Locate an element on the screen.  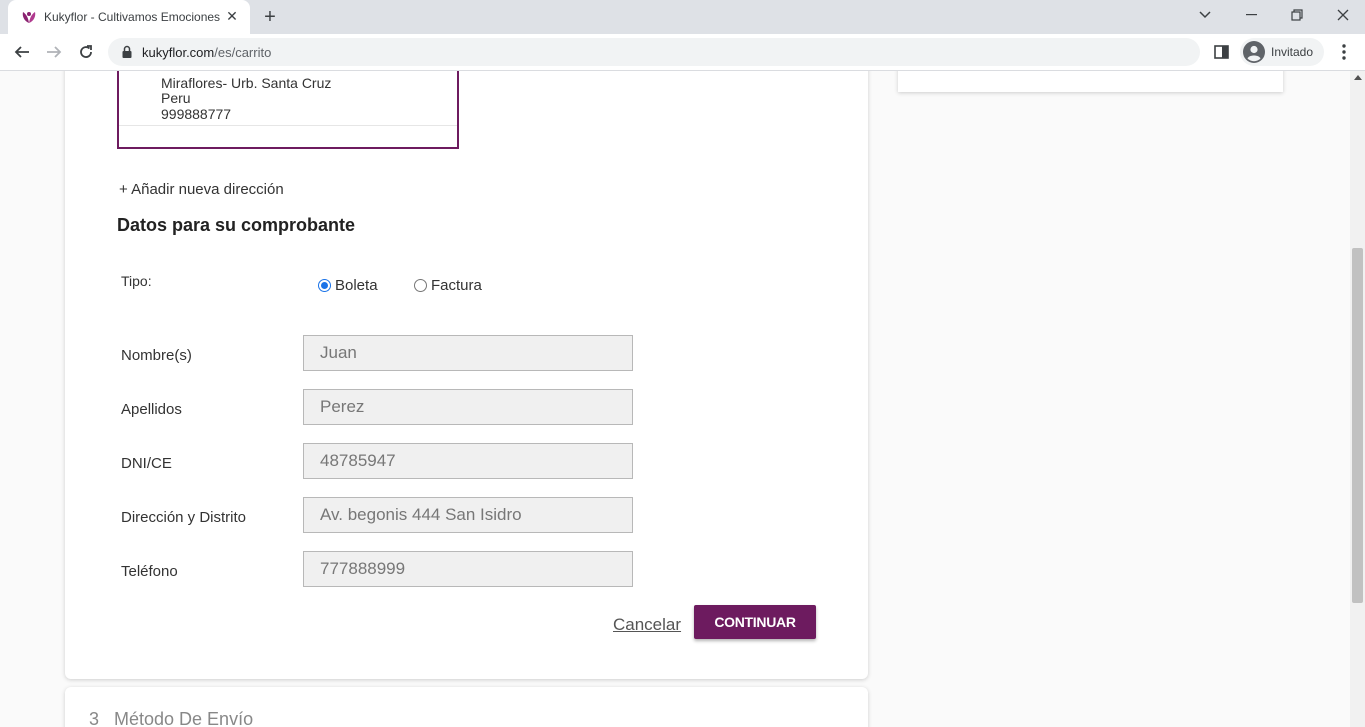
address-bar: kukyflor.com/es/carrito is located at coordinates (654, 52).